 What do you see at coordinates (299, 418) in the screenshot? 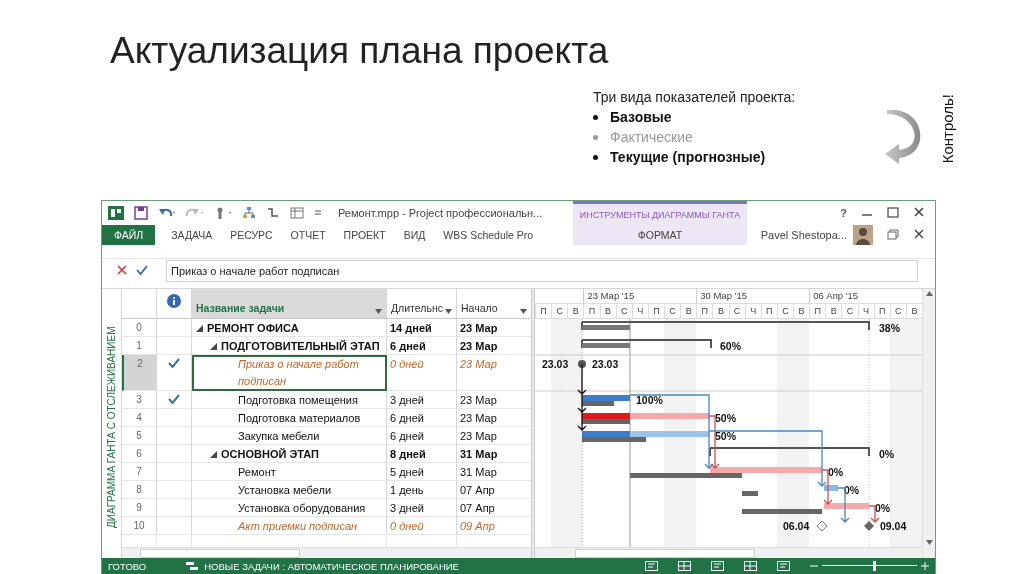
I see `task-name: Подготовка материалов` at bounding box center [299, 418].